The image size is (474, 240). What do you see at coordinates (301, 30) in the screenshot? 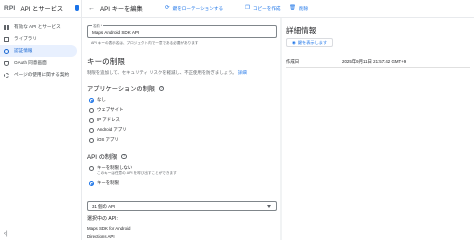
I see `details-title: 詳細情報` at bounding box center [301, 30].